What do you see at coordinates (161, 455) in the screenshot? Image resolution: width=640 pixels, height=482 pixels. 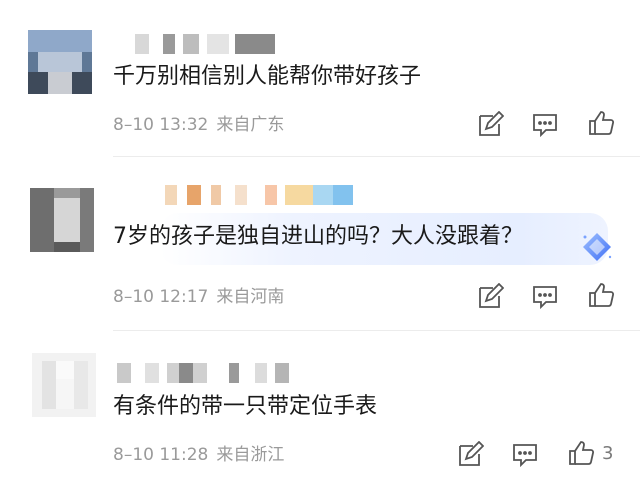 I see `comment-time: 8–10 11:28` at bounding box center [161, 455].